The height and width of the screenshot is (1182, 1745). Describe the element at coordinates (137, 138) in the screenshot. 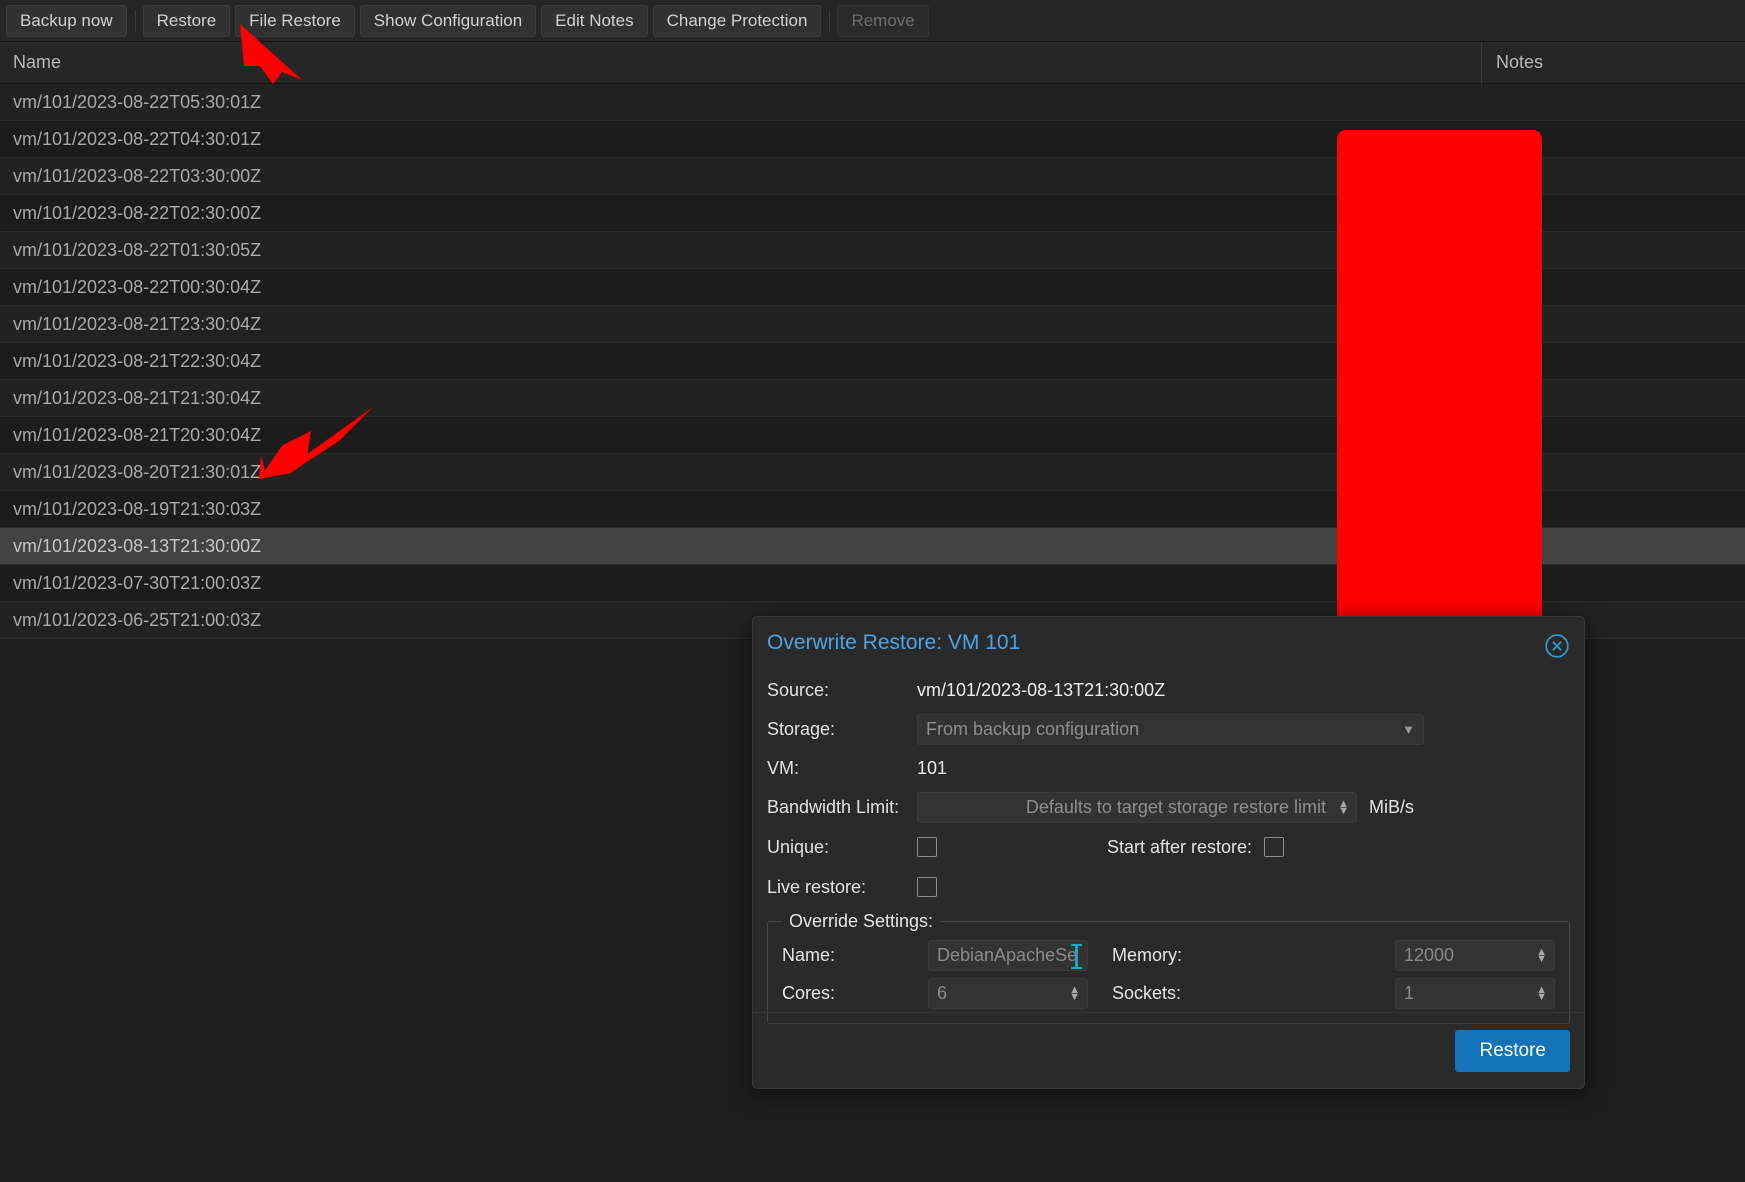

I see `snapshot-name-cell: vm/101/2023-08-22T04:30:01Z` at that location.